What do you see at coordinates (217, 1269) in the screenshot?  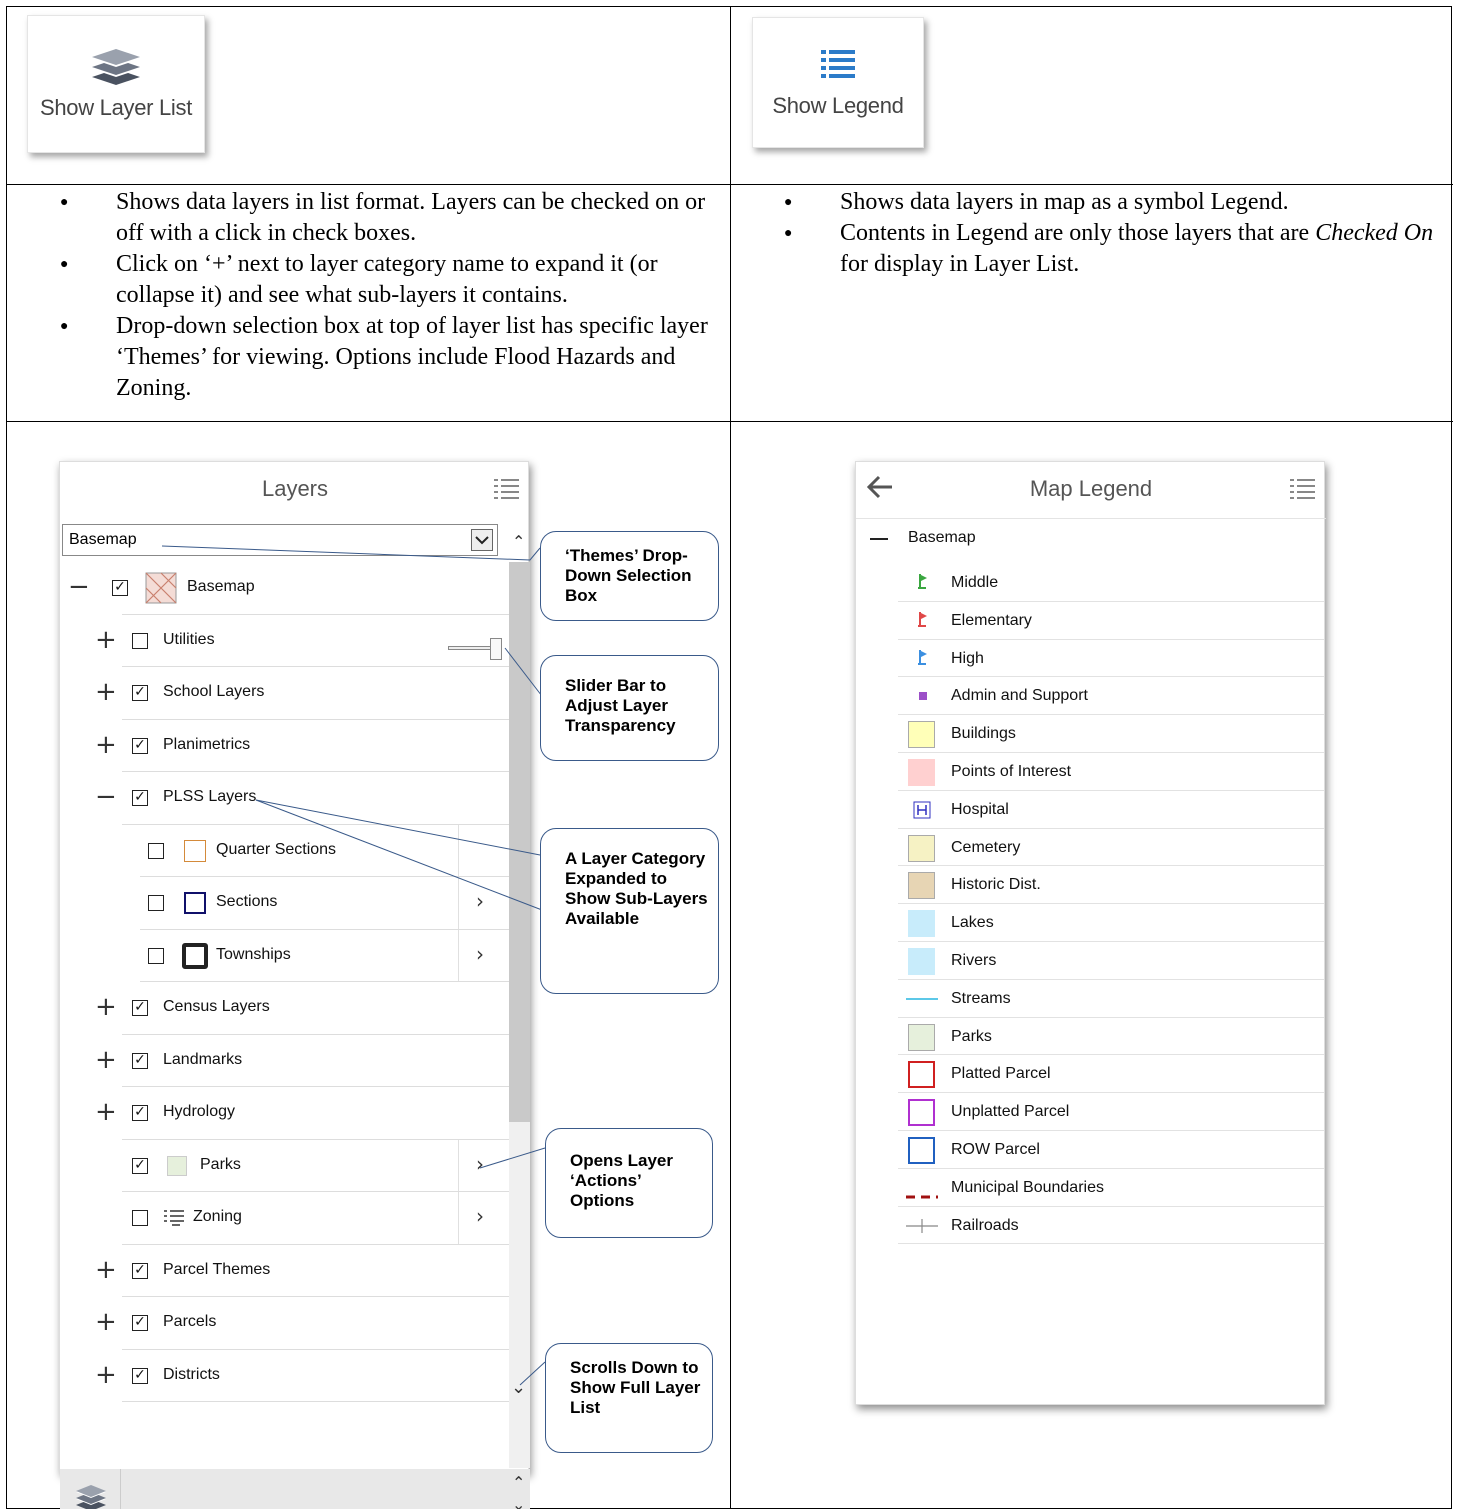 I see `layer-label: Parcel Themes` at bounding box center [217, 1269].